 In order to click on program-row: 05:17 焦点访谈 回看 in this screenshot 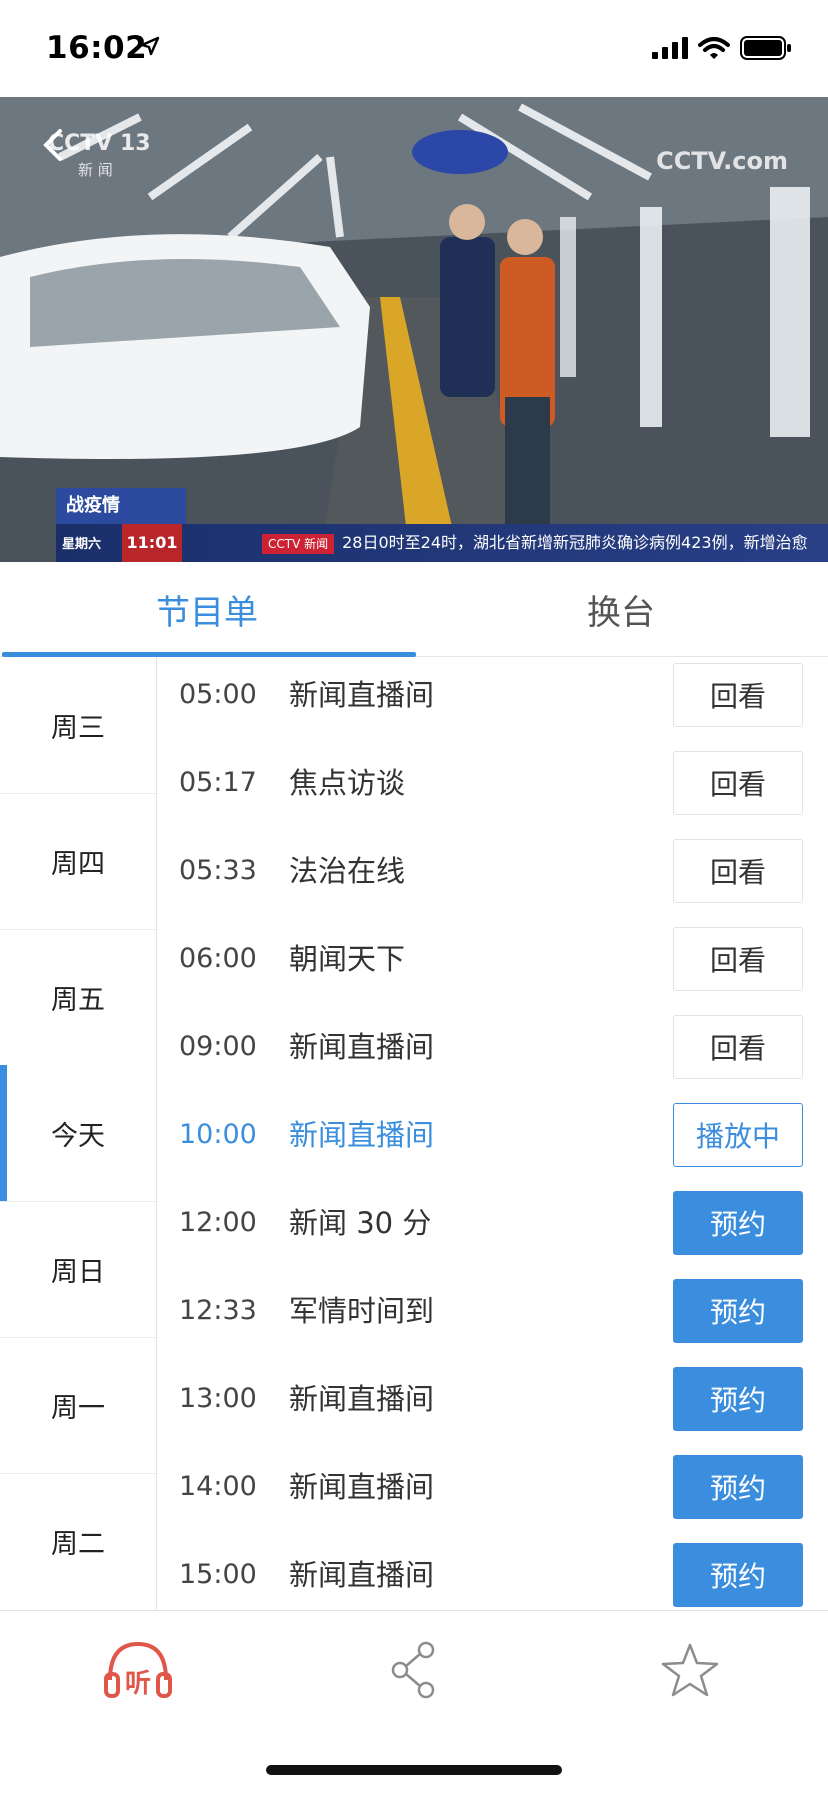, I will do `click(492, 789)`.